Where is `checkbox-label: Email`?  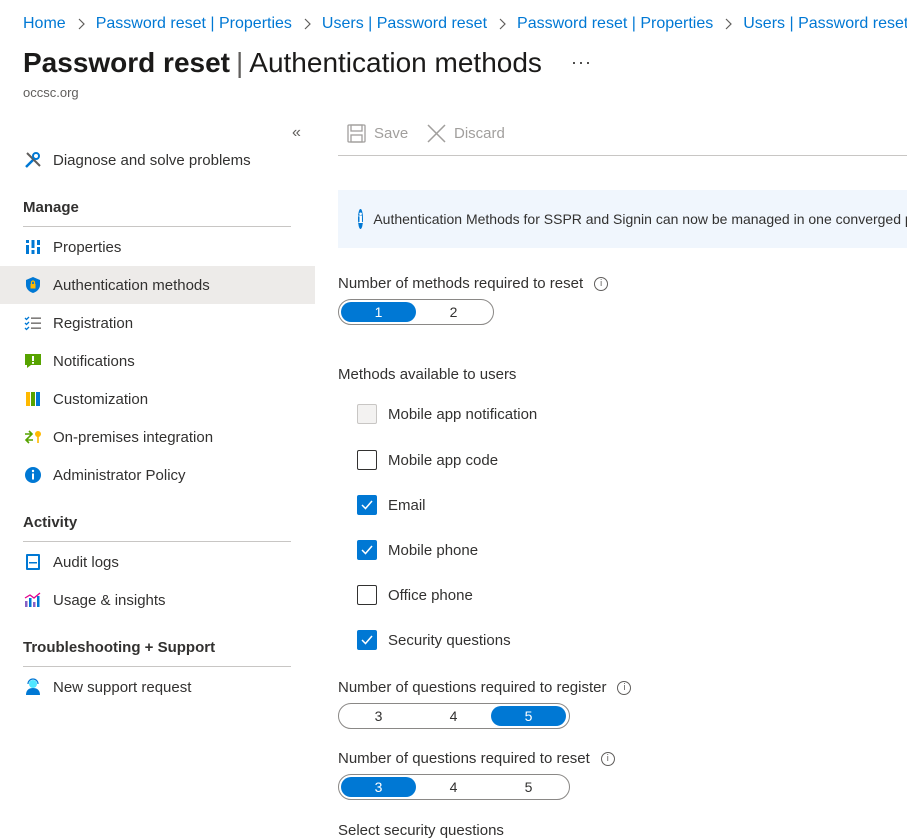
checkbox-label: Email is located at coordinates (407, 505).